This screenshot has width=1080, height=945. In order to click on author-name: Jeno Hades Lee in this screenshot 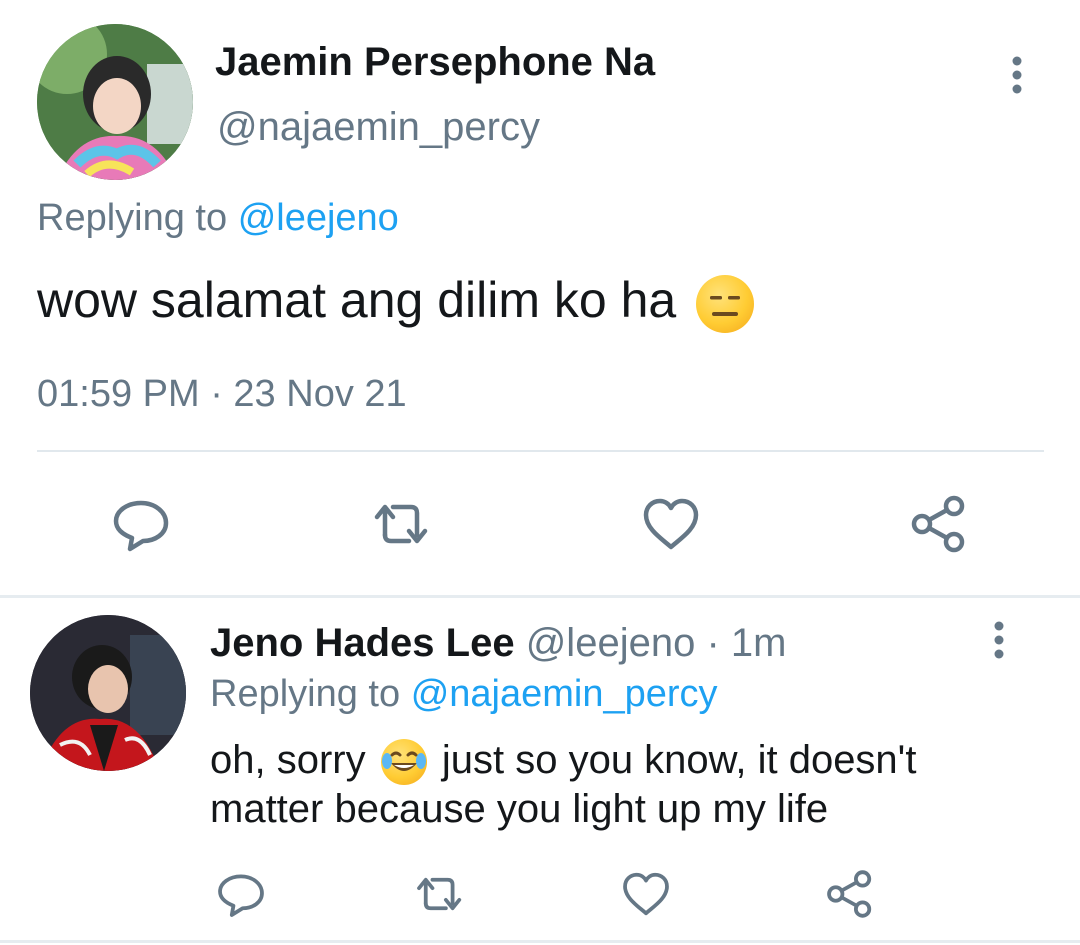, I will do `click(362, 643)`.